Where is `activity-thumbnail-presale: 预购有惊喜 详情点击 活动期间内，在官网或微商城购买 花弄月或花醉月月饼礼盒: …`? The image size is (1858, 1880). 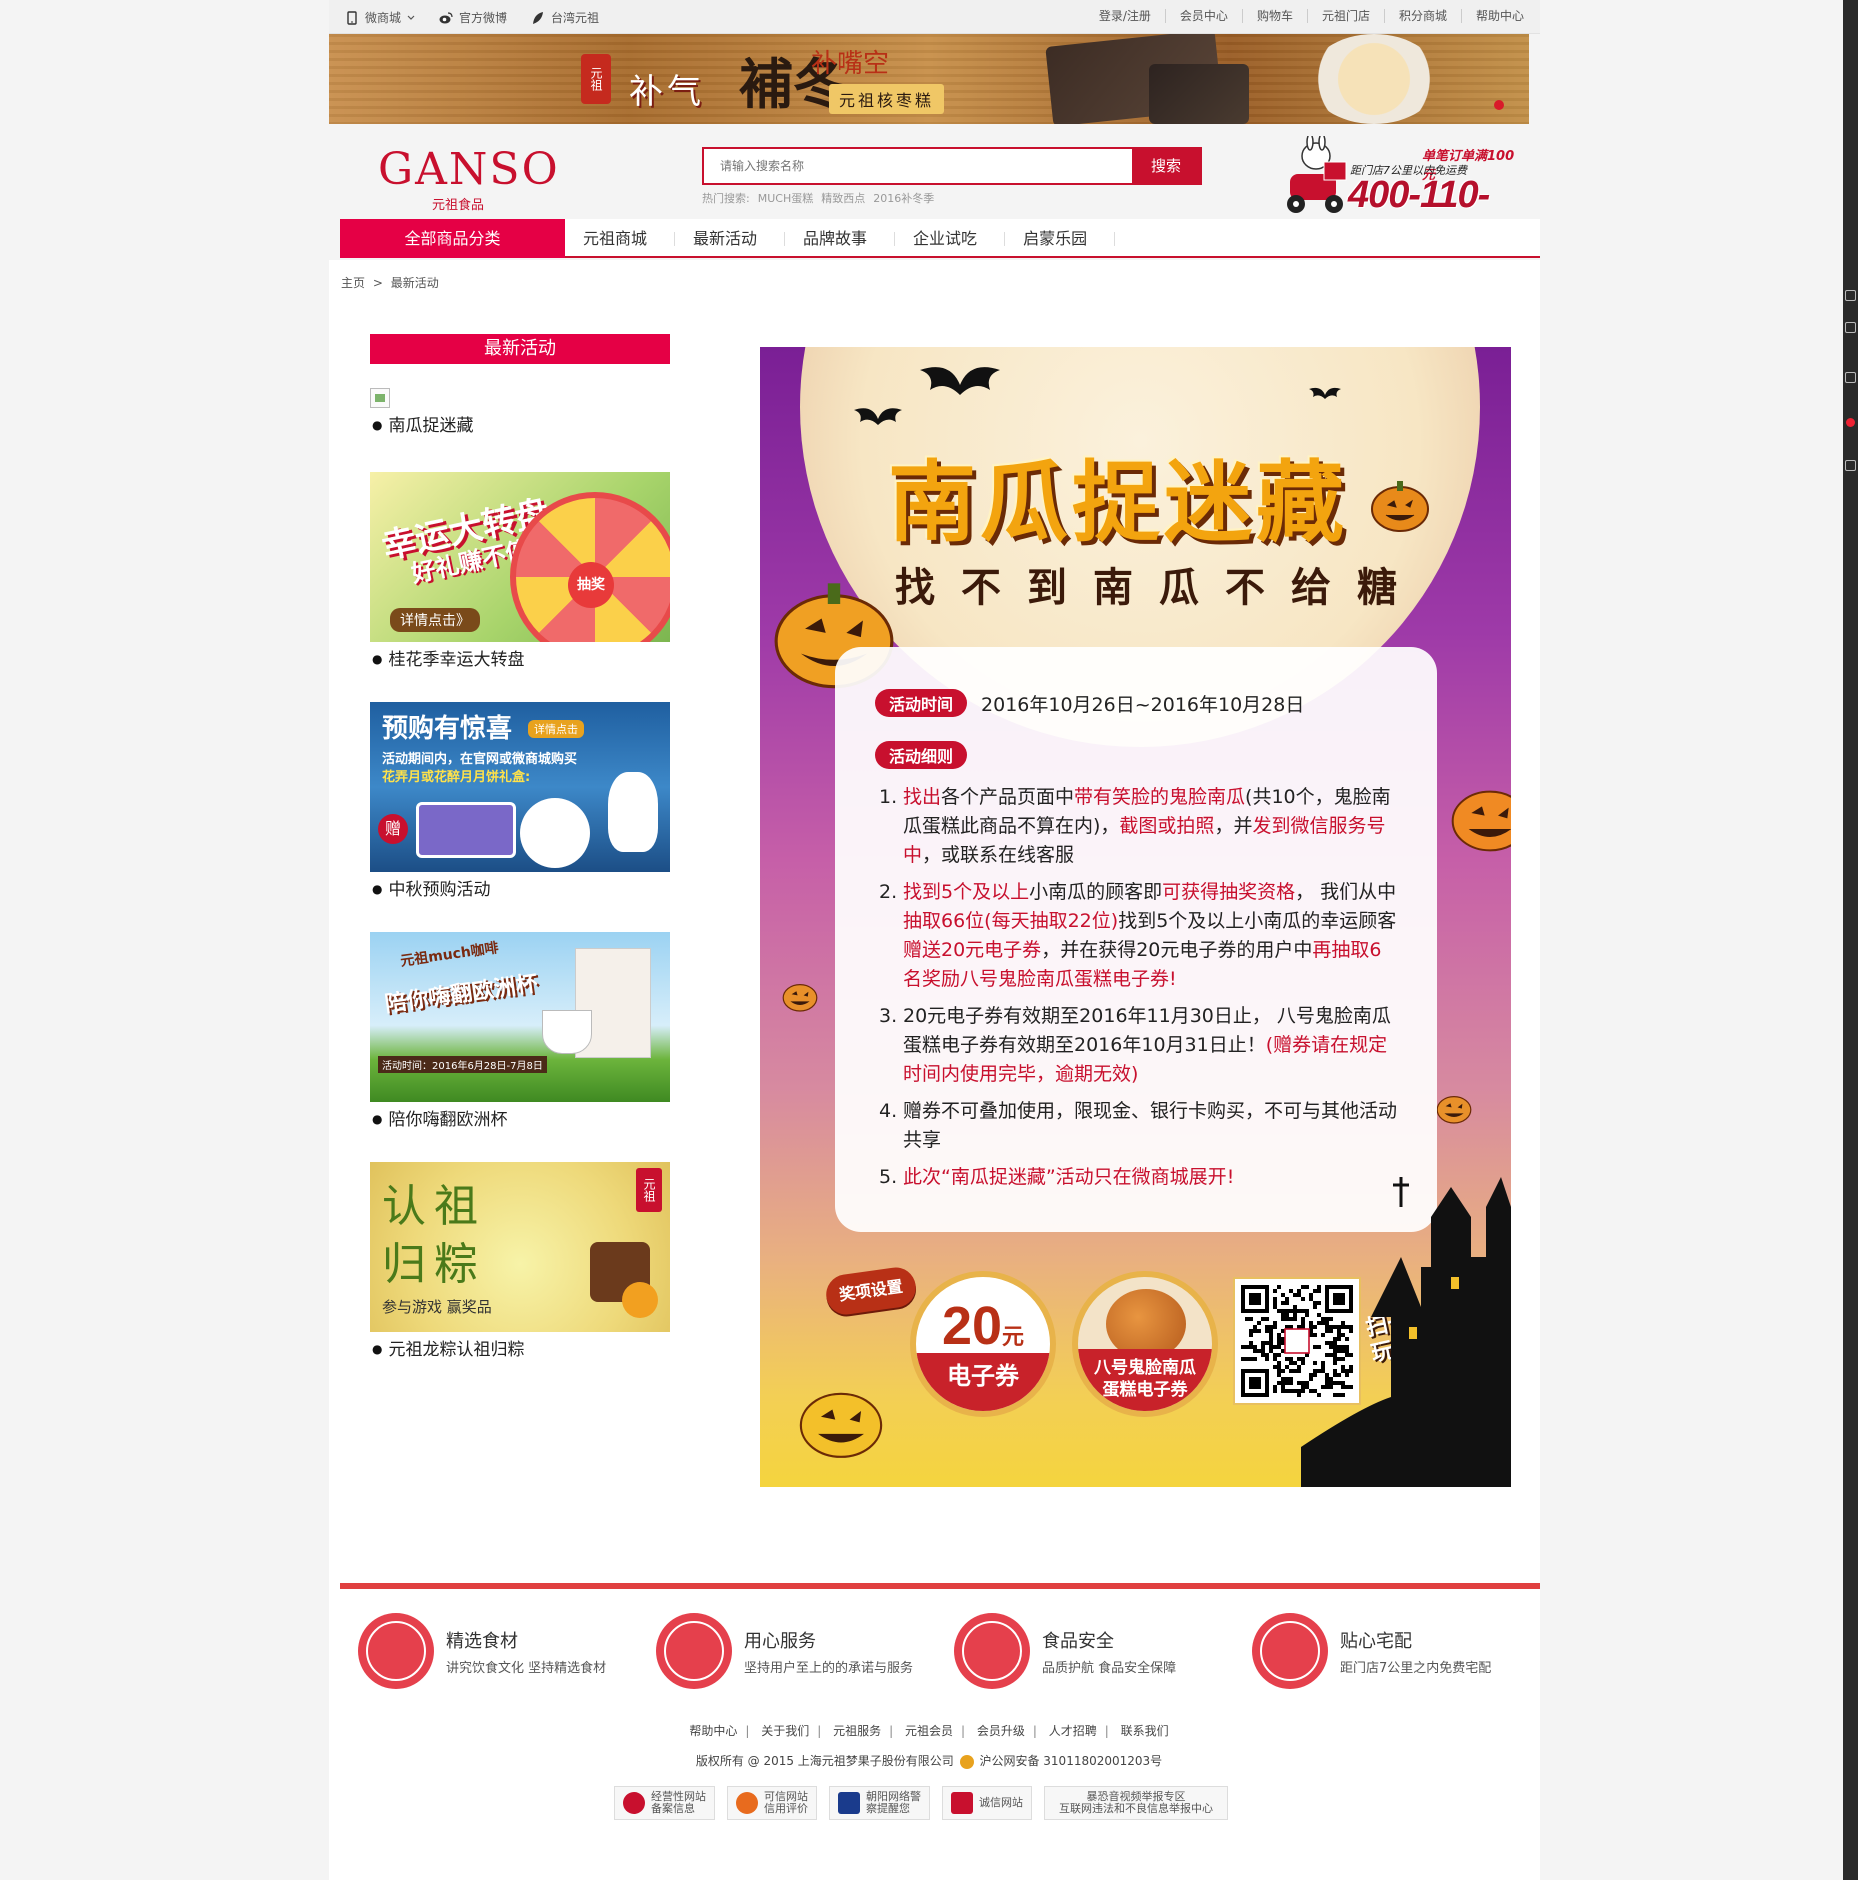 activity-thumbnail-presale: 预购有惊喜 详情点击 活动期间内，在官网或微商城购买 花弄月或花醉月月饼礼盒: … is located at coordinates (520, 787).